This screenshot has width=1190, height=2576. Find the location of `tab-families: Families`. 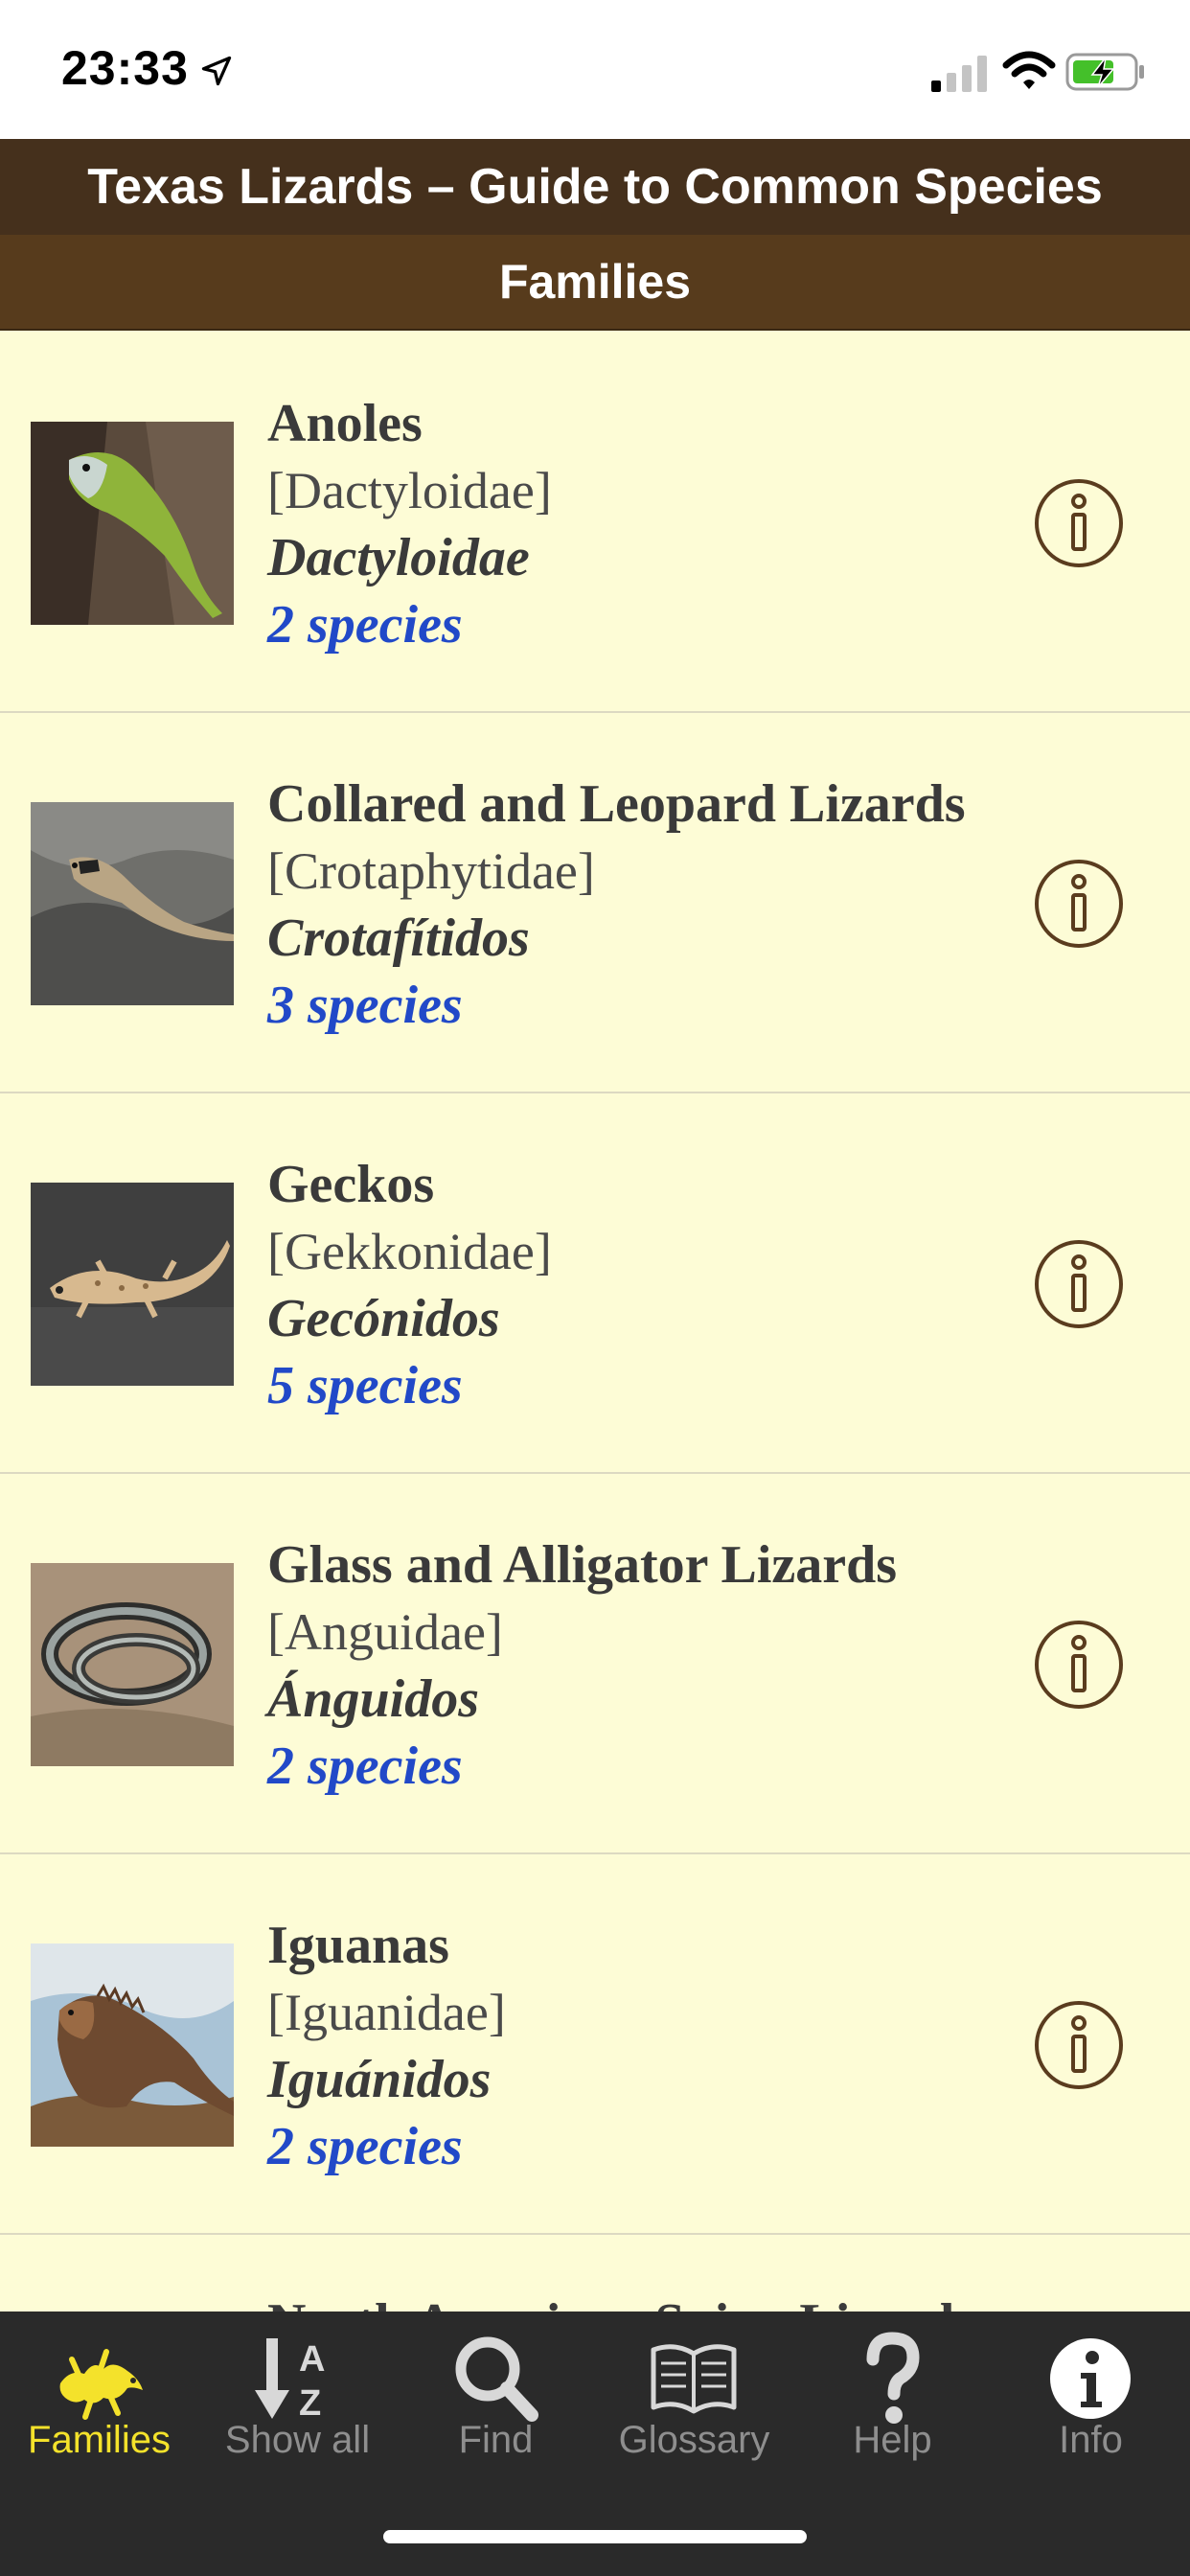

tab-families: Families is located at coordinates (99, 2398).